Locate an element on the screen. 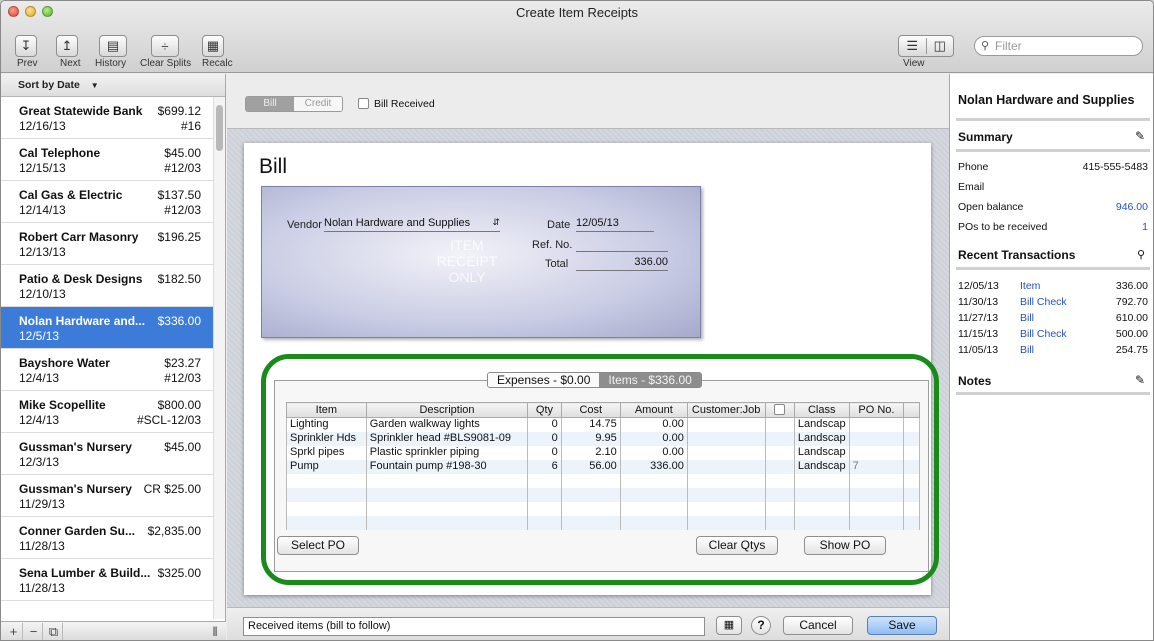  vendor-select: Nolan Hardware and Supplies ⇵ is located at coordinates (412, 224).